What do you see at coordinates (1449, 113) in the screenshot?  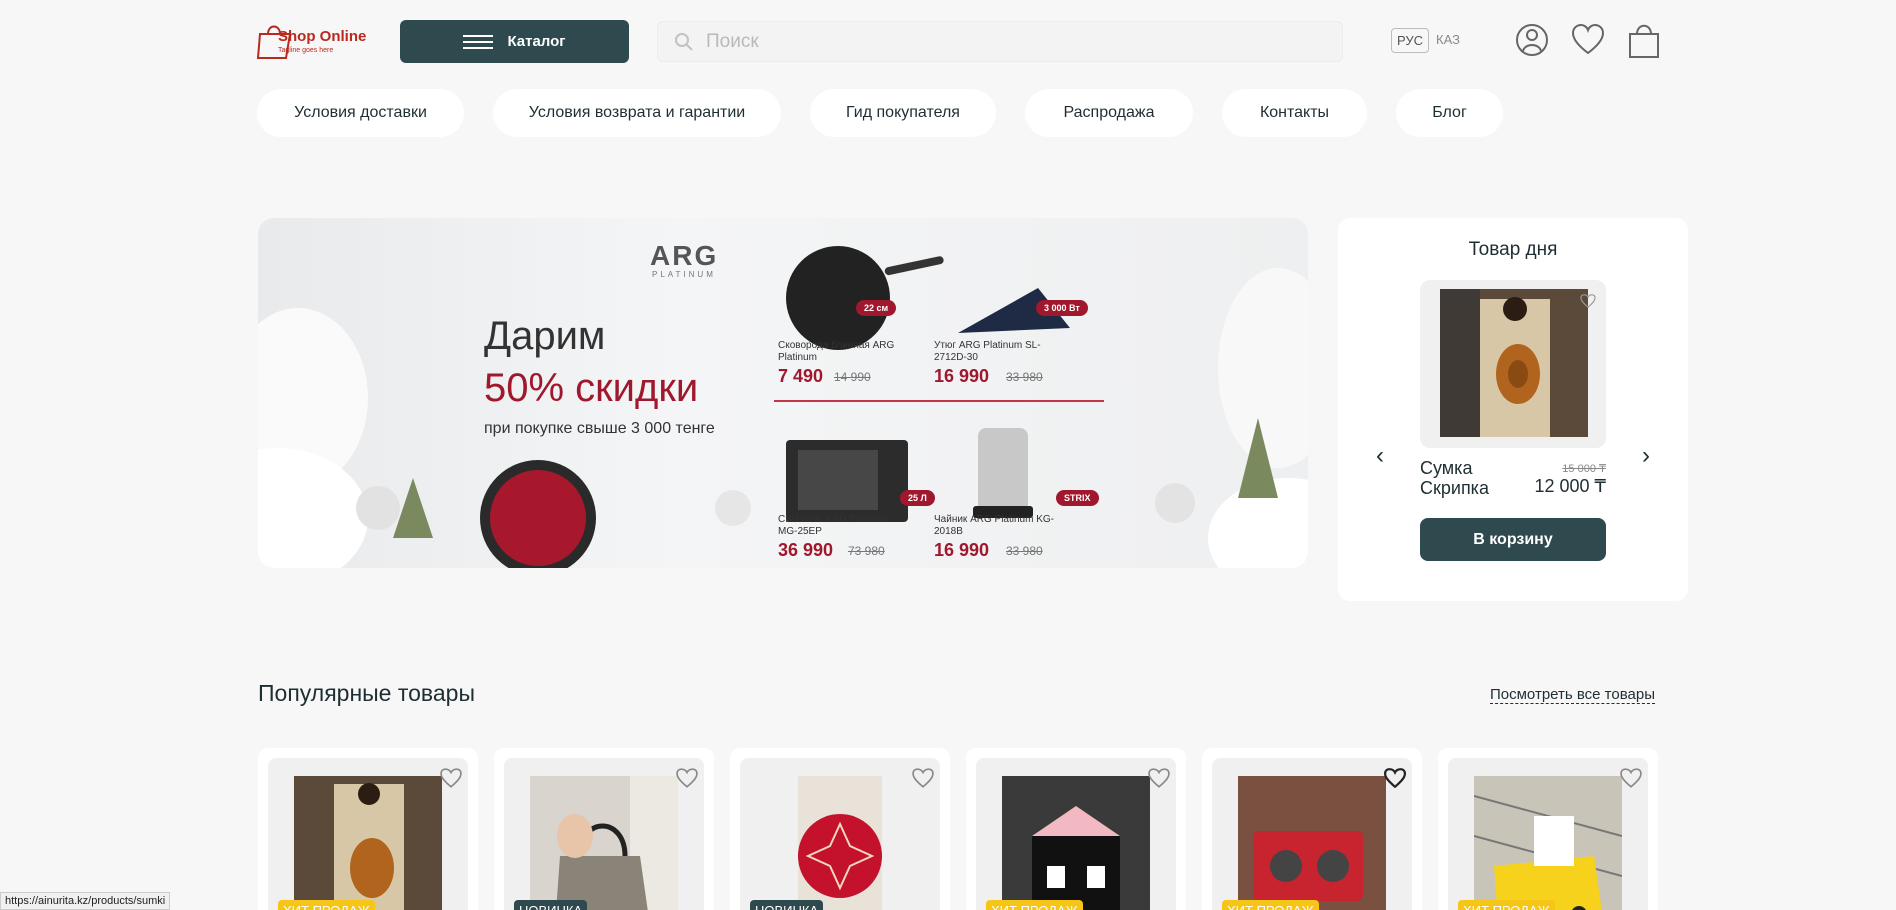 I see `nav-blog: Блог` at bounding box center [1449, 113].